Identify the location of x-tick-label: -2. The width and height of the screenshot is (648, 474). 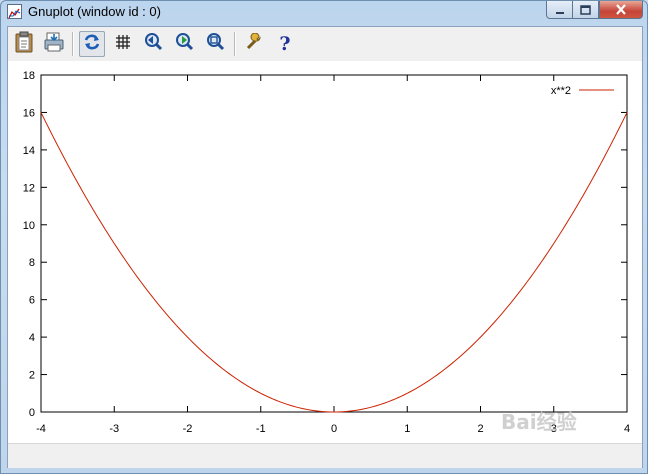
(188, 429).